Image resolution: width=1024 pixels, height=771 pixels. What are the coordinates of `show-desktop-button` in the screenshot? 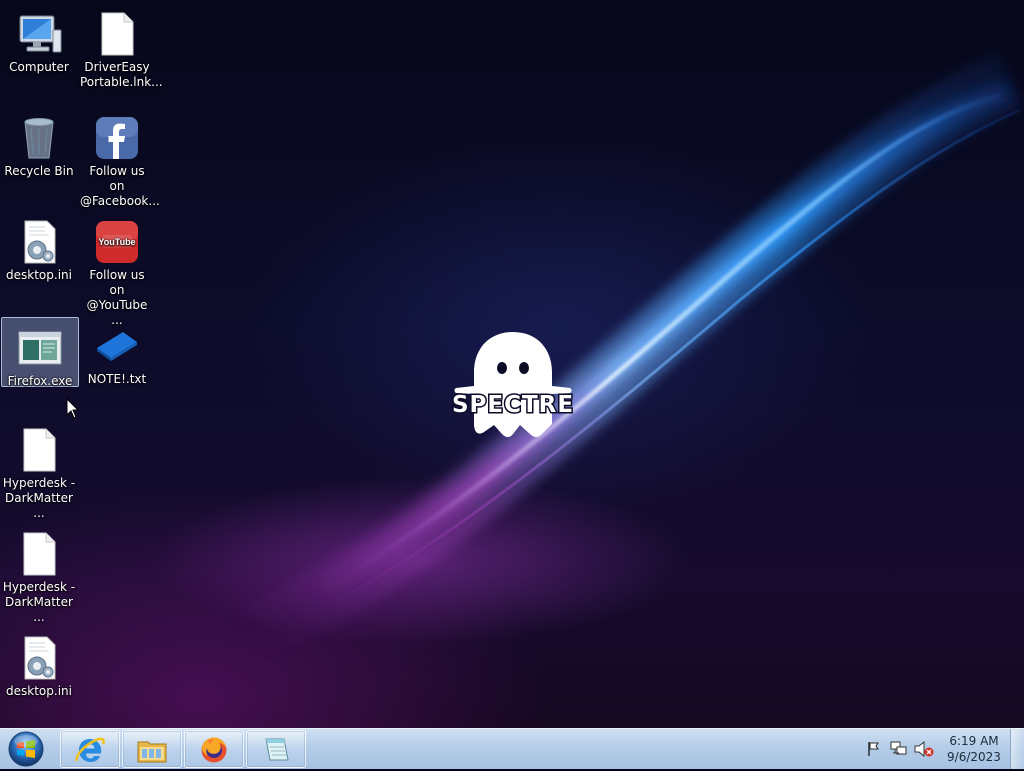 It's located at (1017, 749).